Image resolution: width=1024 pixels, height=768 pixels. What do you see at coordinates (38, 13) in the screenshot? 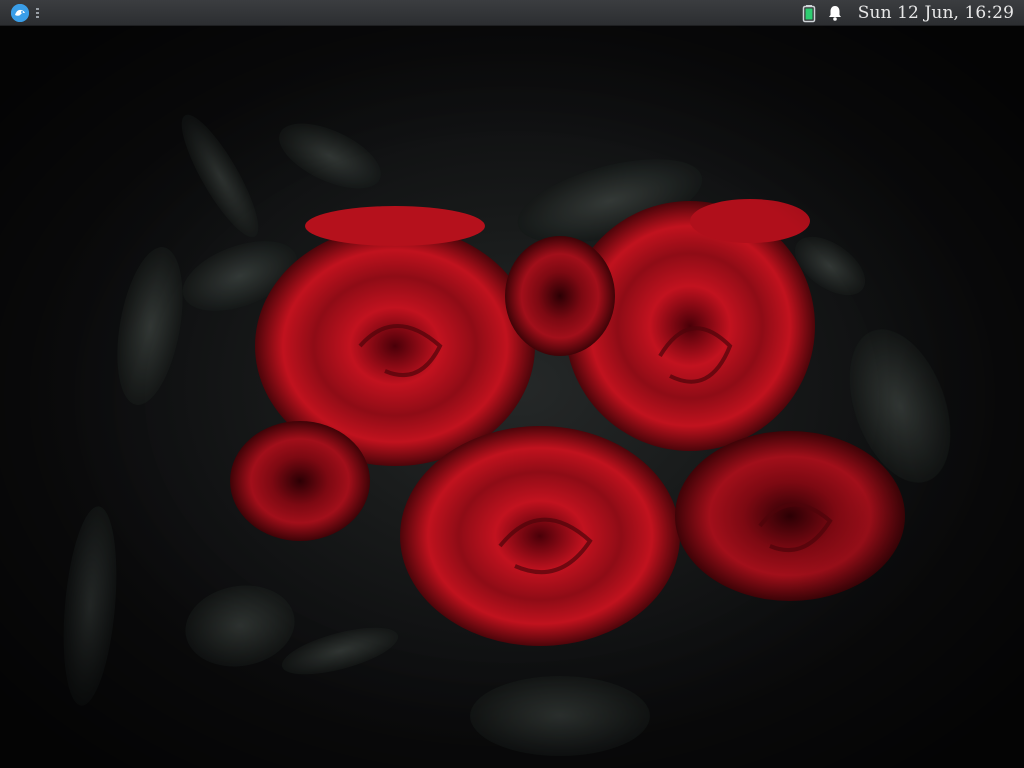
I see `panel-handle-icon` at bounding box center [38, 13].